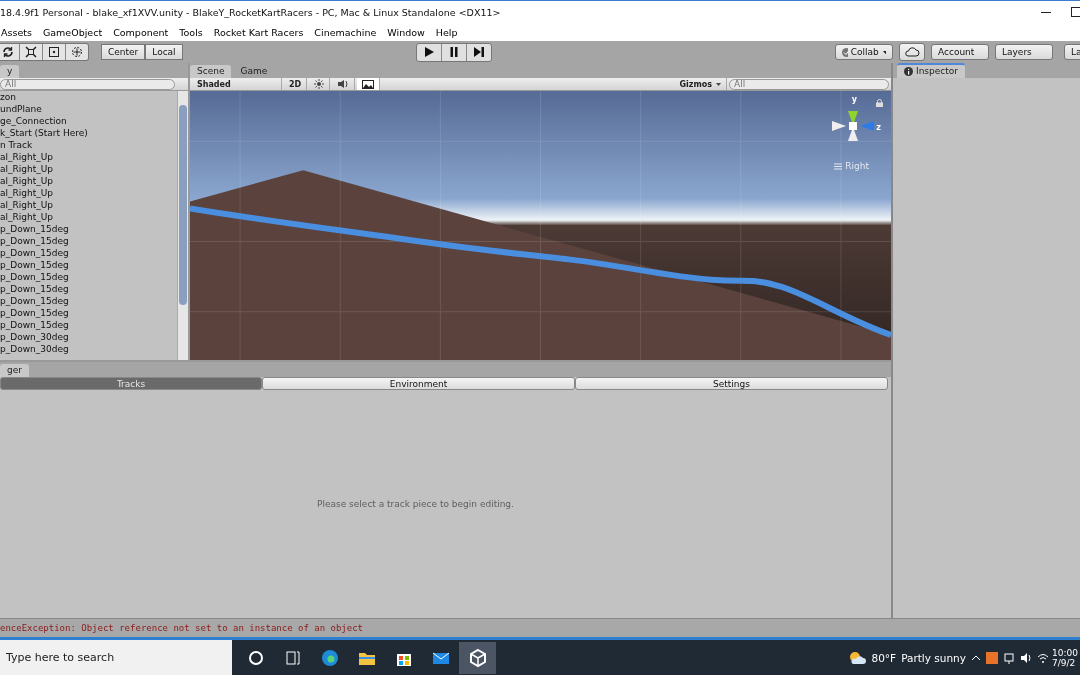 The height and width of the screenshot is (675, 1080). What do you see at coordinates (88, 133) in the screenshot?
I see `hierarchy-item: k_Start (Start Here)` at bounding box center [88, 133].